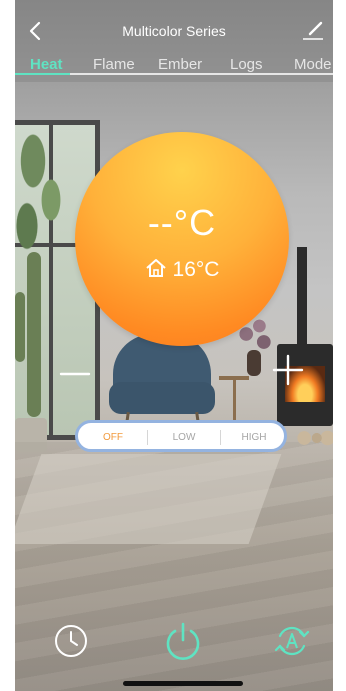 The image size is (346, 691). Describe the element at coordinates (113, 437) in the screenshot. I see `level-off-option: OFF` at that location.